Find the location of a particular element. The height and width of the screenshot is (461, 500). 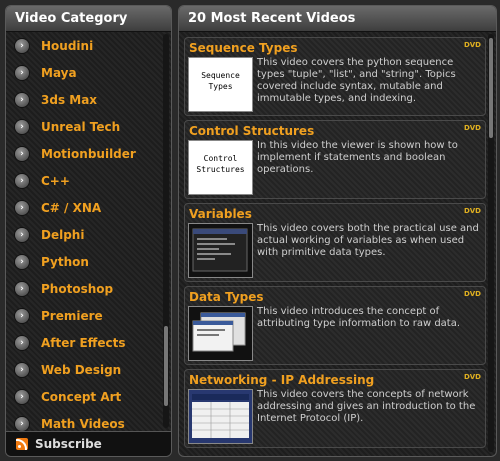

video-thumbnail: Sequence Types is located at coordinates (220, 84).